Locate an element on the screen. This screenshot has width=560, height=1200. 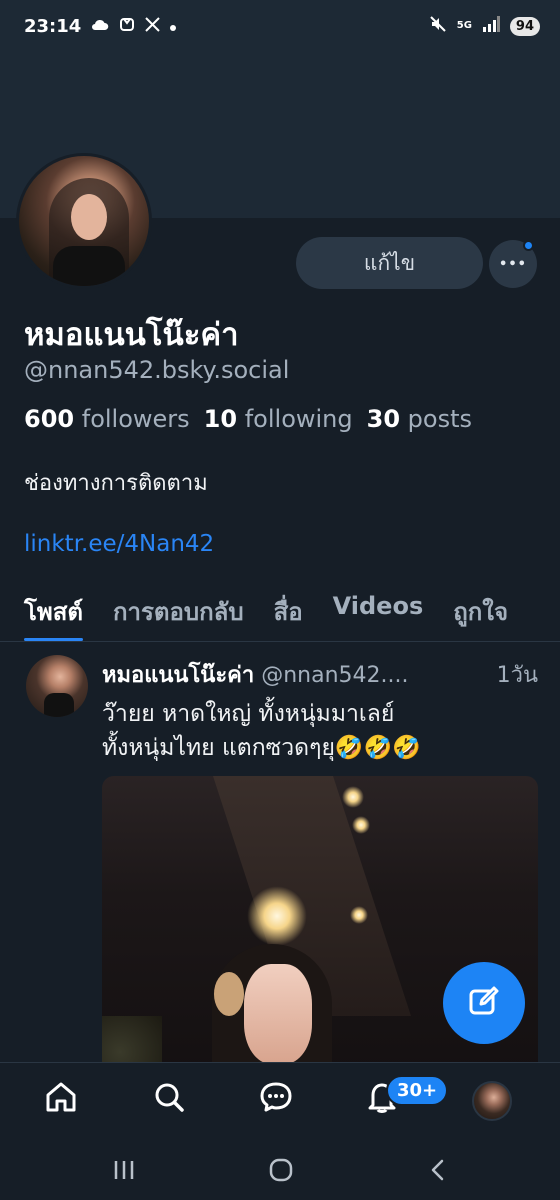
mute-icon is located at coordinates (438, 26).